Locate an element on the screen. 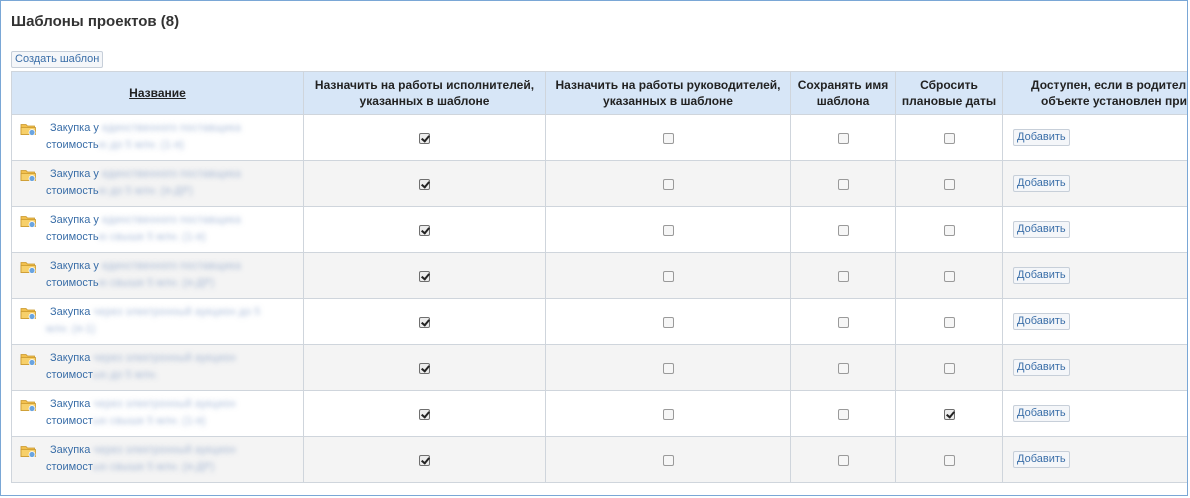  template-name-link: Закупка через электронный аукцион до 5 is located at coordinates (176, 312).